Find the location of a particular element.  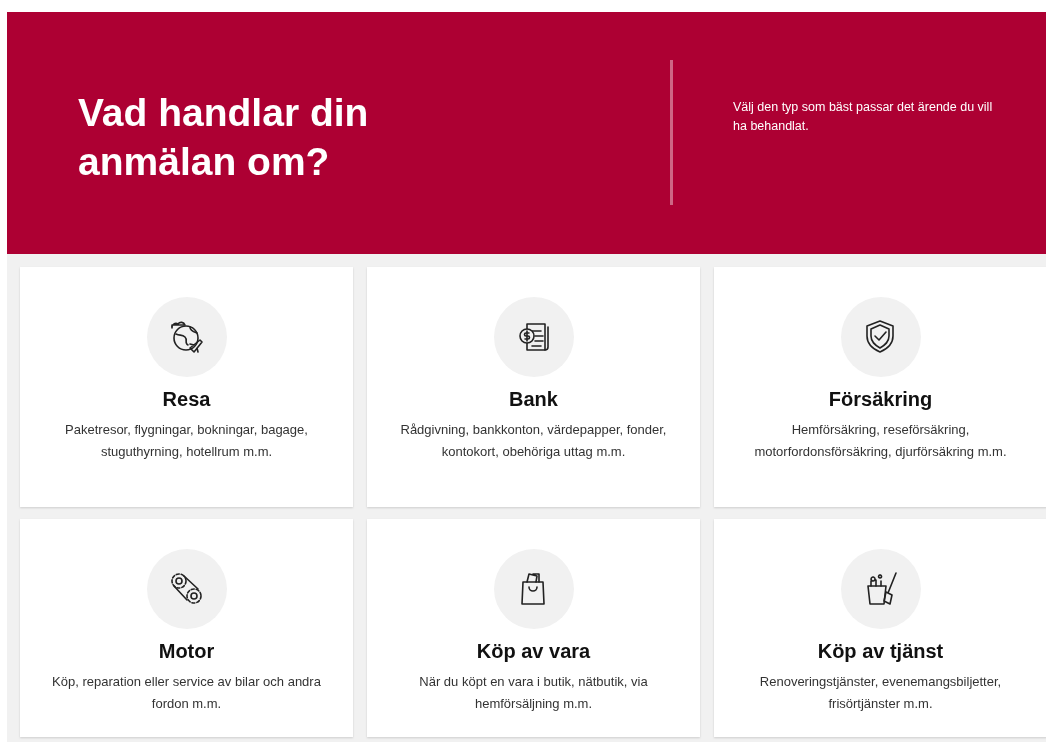

card-description: Hemförsäkring, reseförsäkring, motorfordonsförsäkring, djurförsäkring m.m. is located at coordinates (880, 441).